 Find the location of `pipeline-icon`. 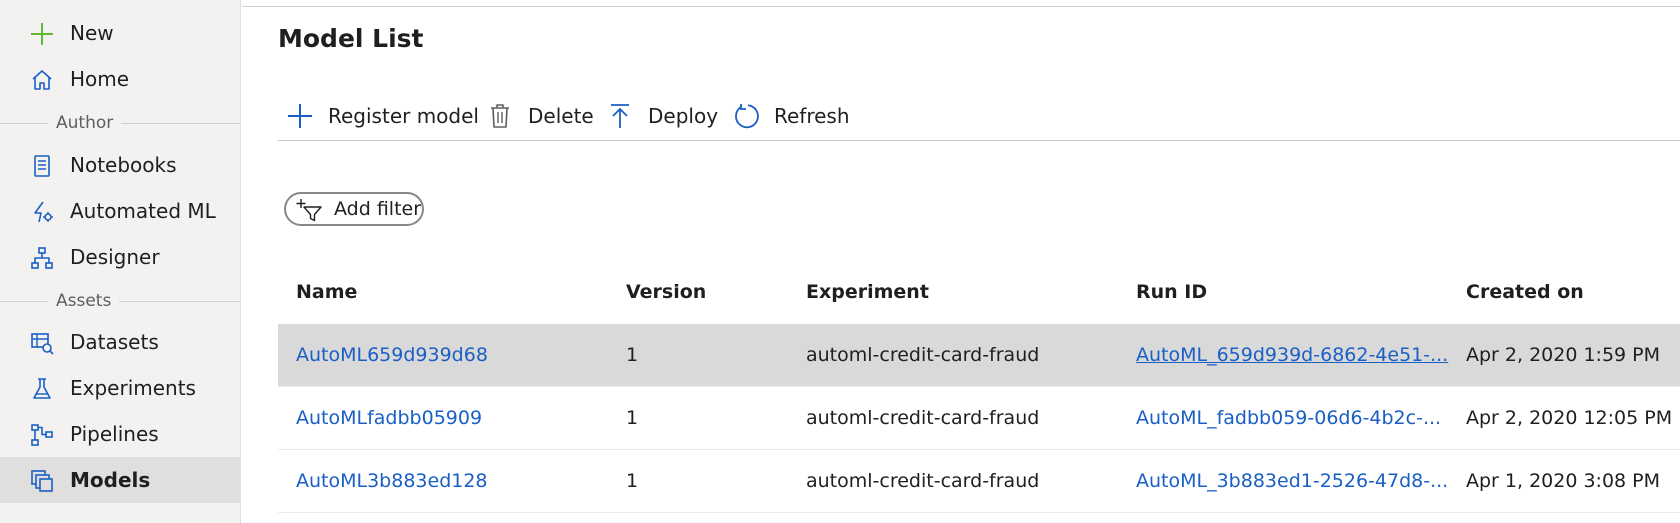

pipeline-icon is located at coordinates (42, 435).